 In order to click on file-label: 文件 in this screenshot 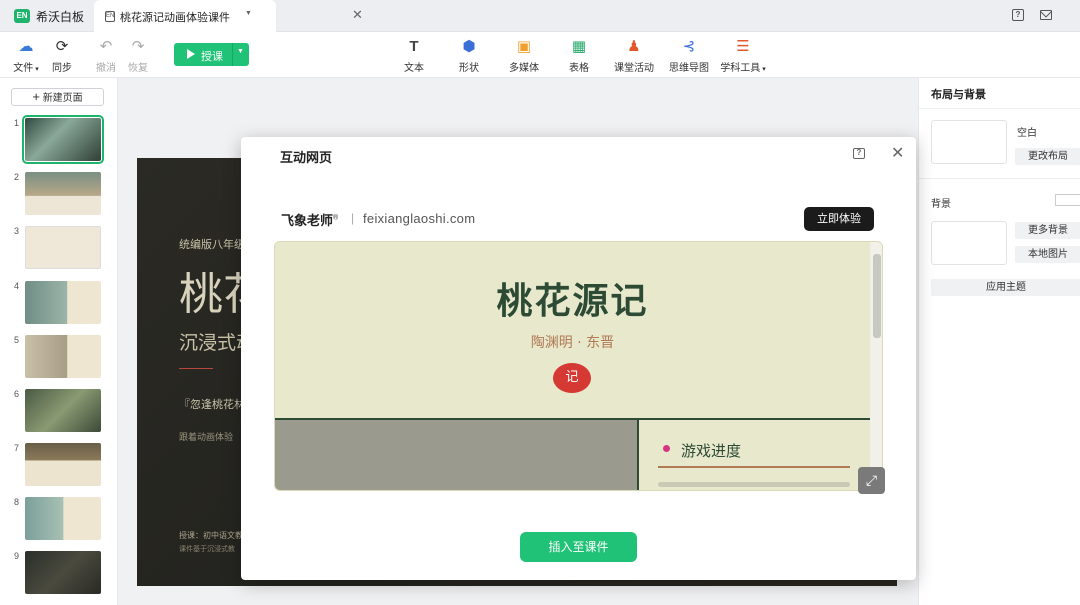, I will do `click(23, 68)`.